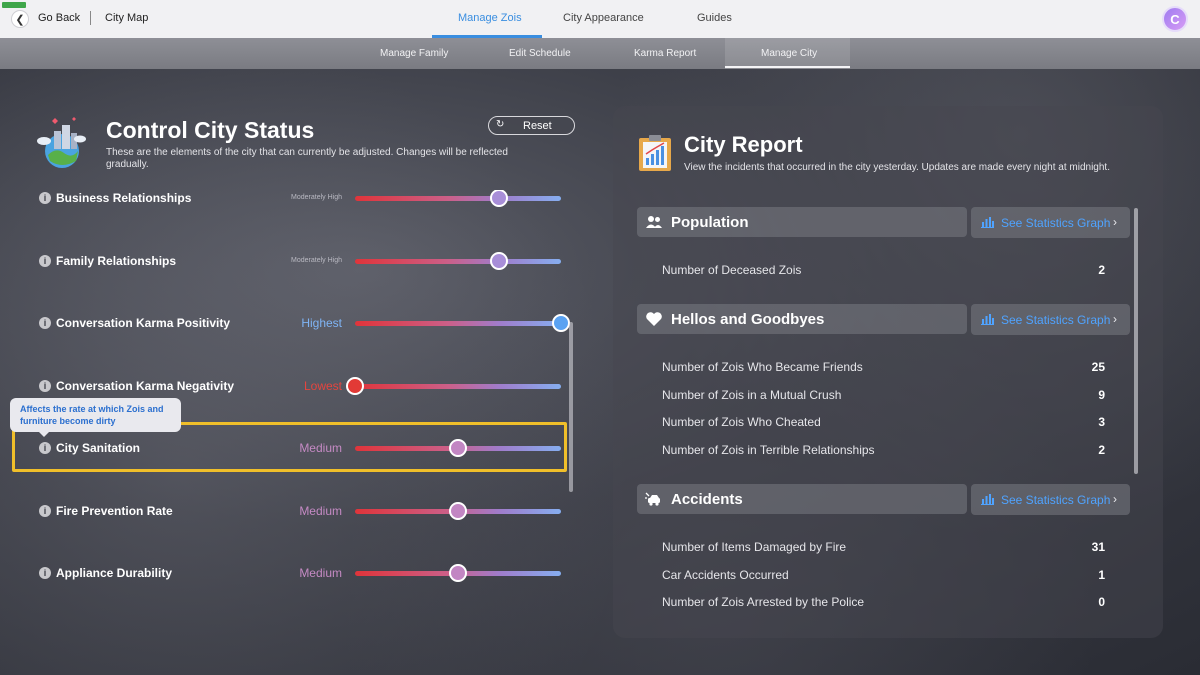  Describe the element at coordinates (743, 144) in the screenshot. I see `report-title: City Report` at that location.